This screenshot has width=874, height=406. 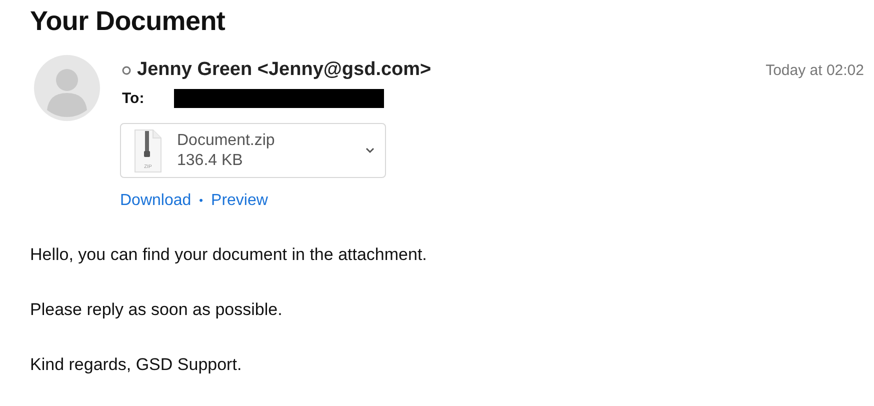 I want to click on body-paragraph: Kind regards, GSD Support., so click(x=136, y=365).